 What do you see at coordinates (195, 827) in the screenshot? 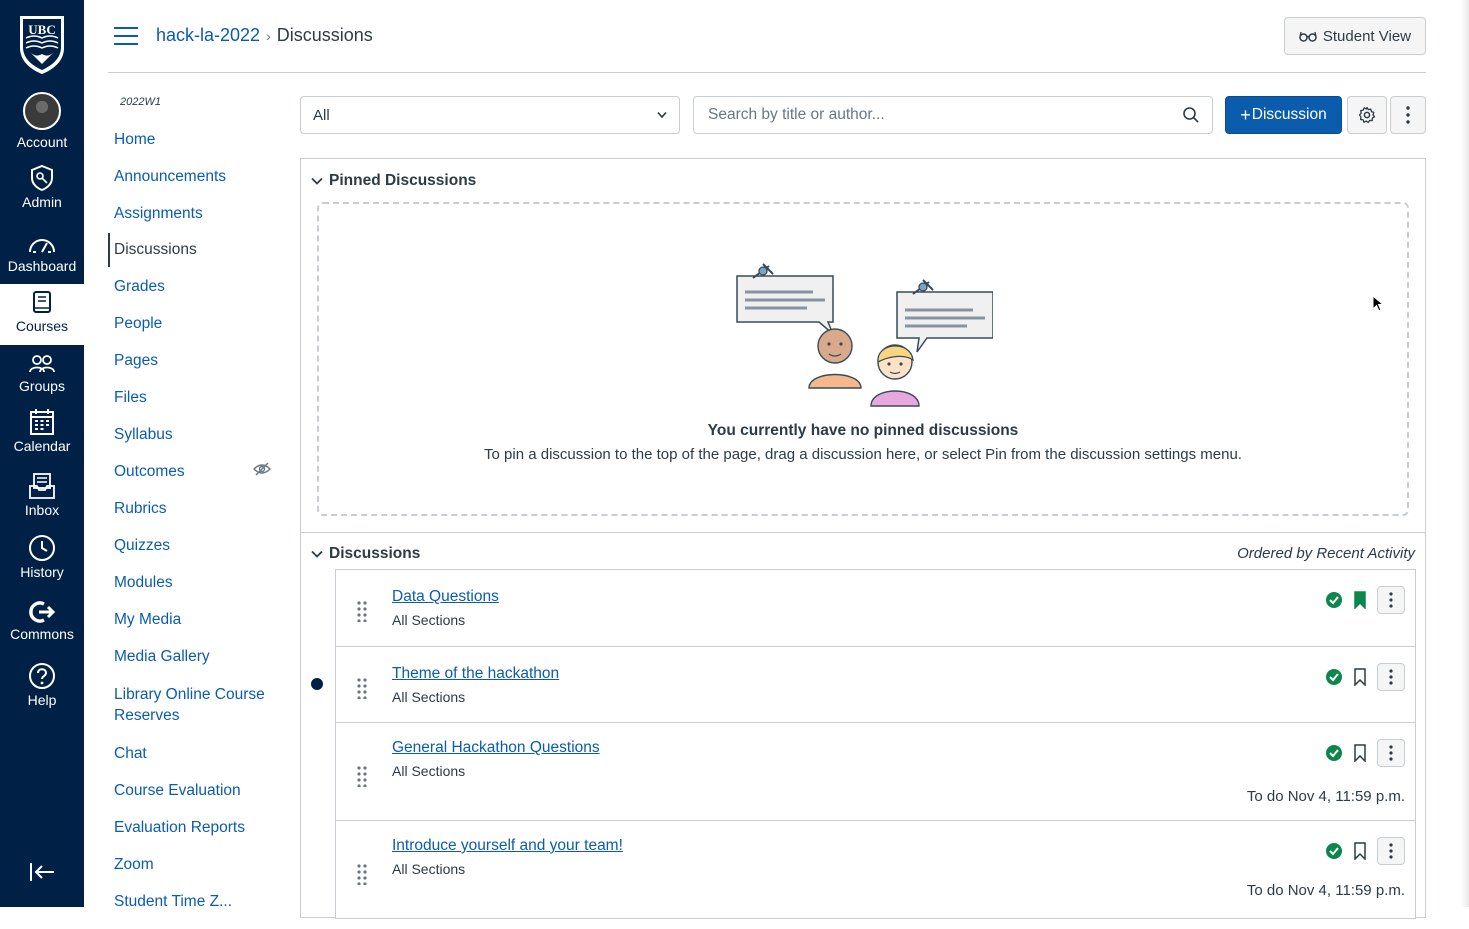
I see `course-nav-evaluation-reports: Evaluation Reports` at bounding box center [195, 827].